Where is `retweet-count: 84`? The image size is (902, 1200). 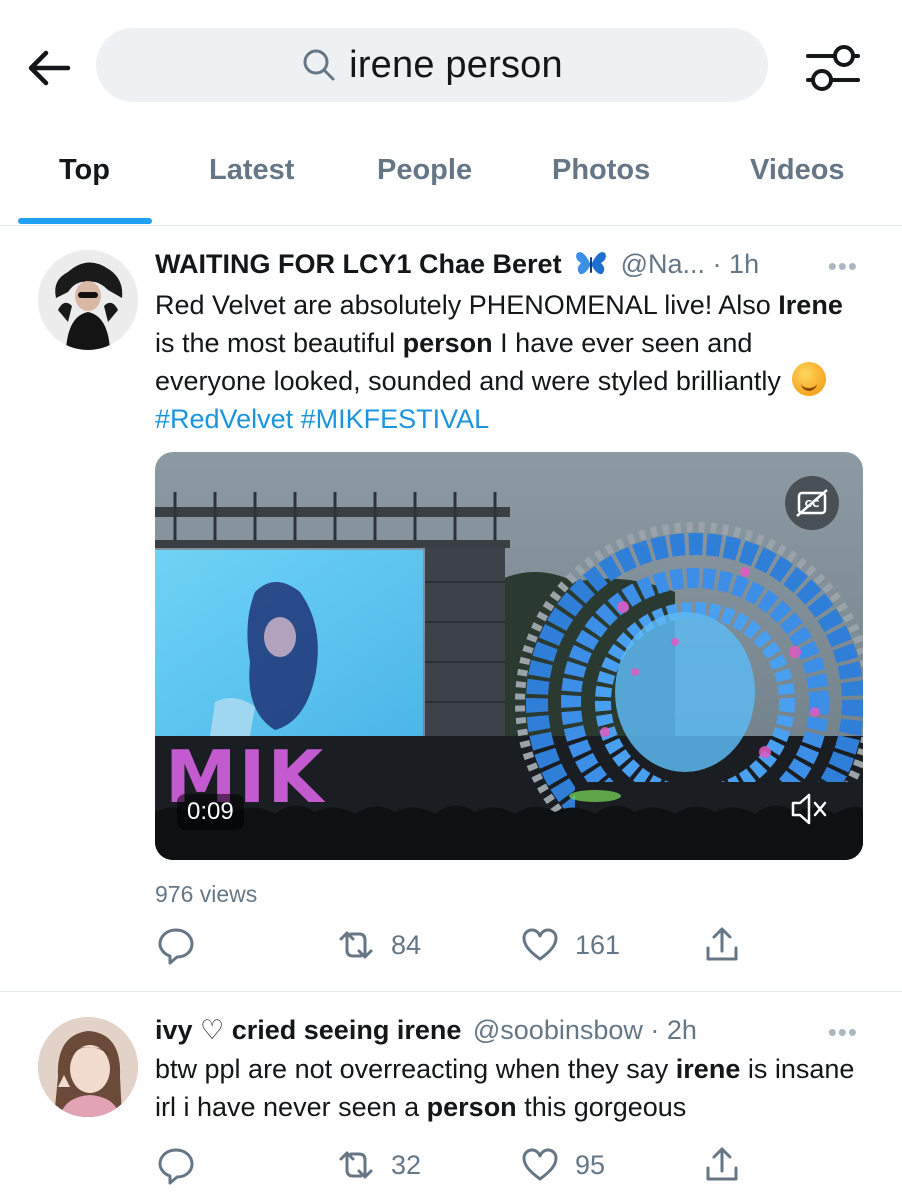 retweet-count: 84 is located at coordinates (406, 944).